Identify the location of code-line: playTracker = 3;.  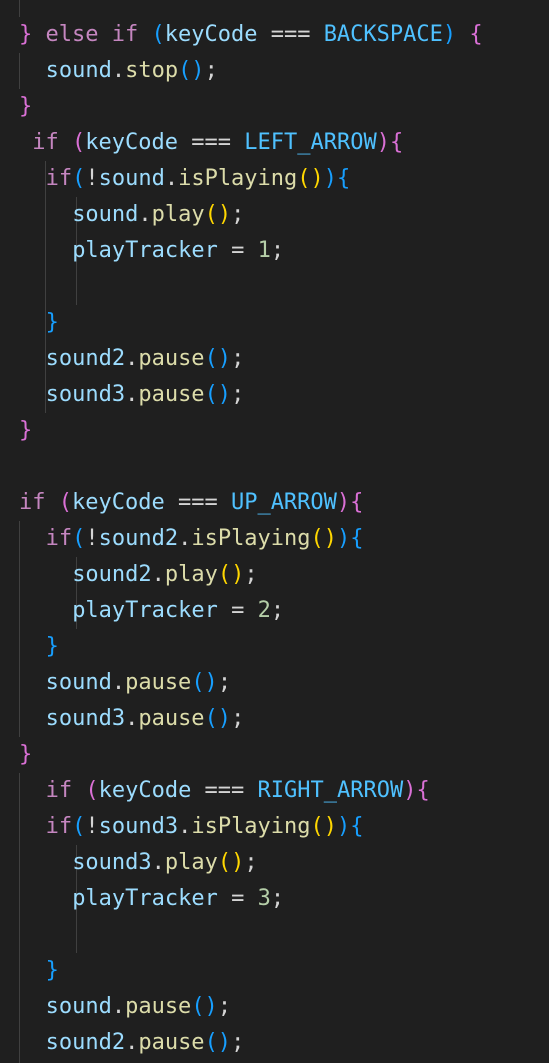
(178, 899).